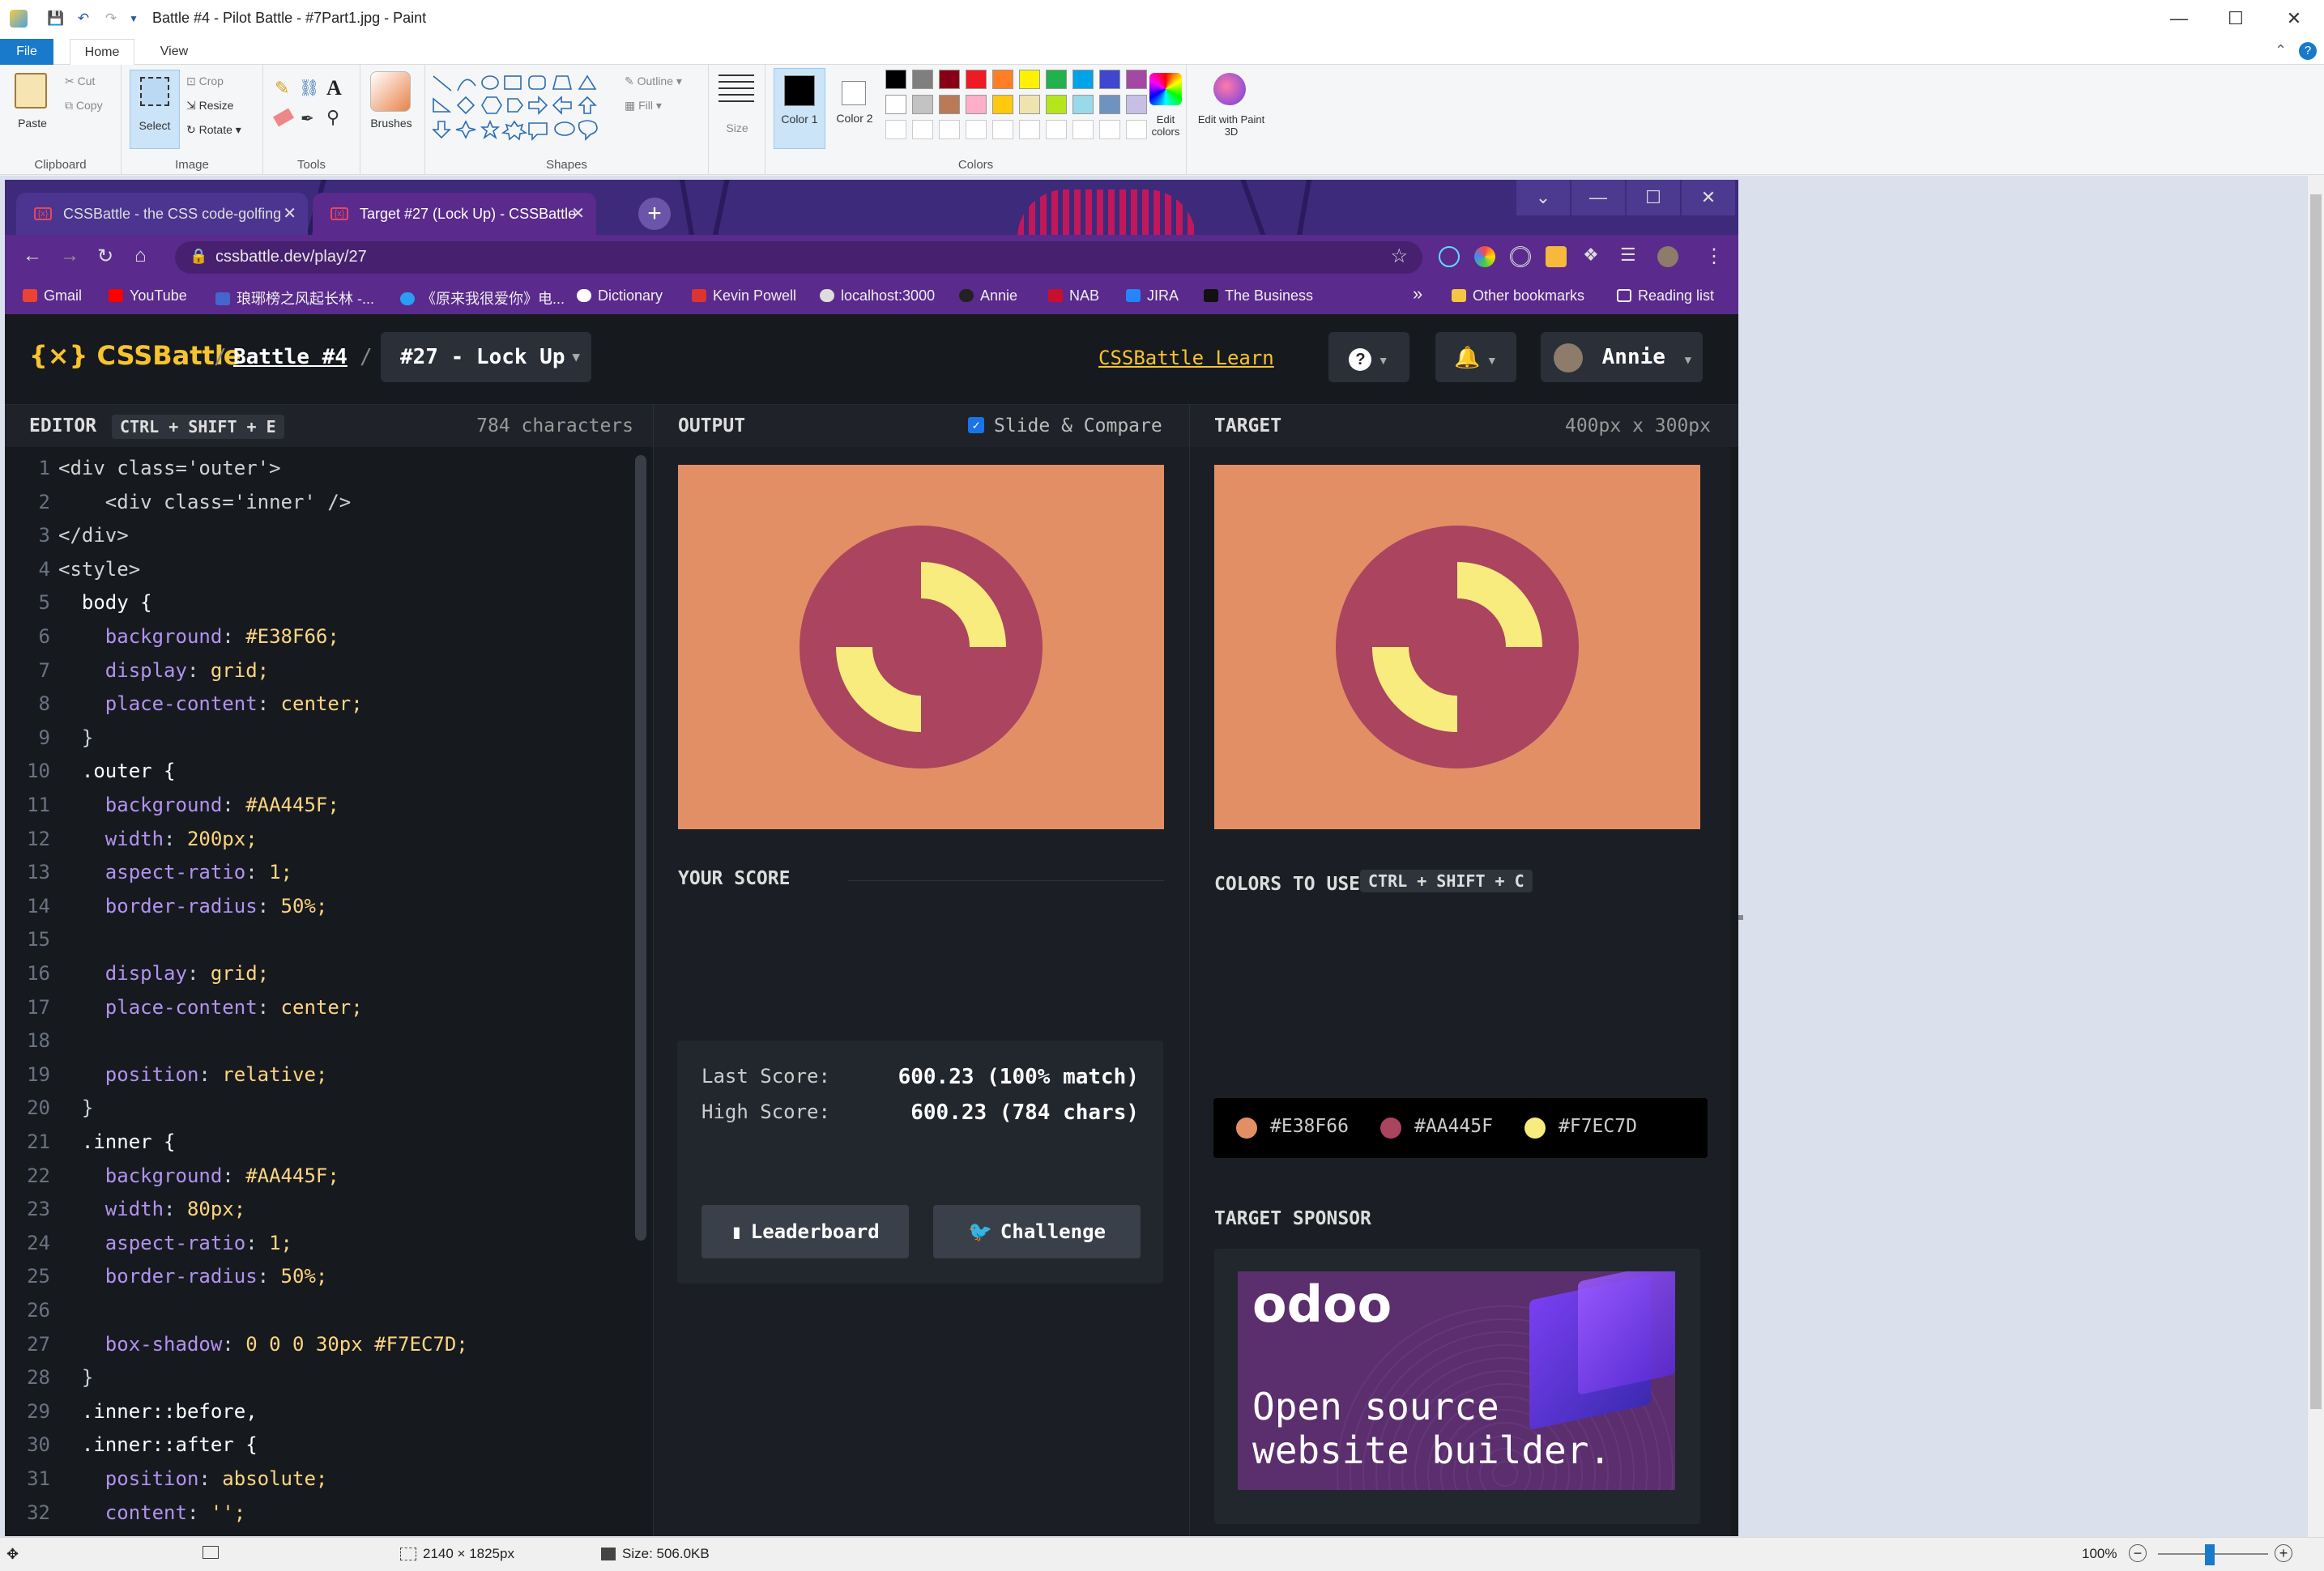 The width and height of the screenshot is (2324, 1571). Describe the element at coordinates (1456, 1380) in the screenshot. I see `sponsor-ad: odoo Open source website builder.` at that location.